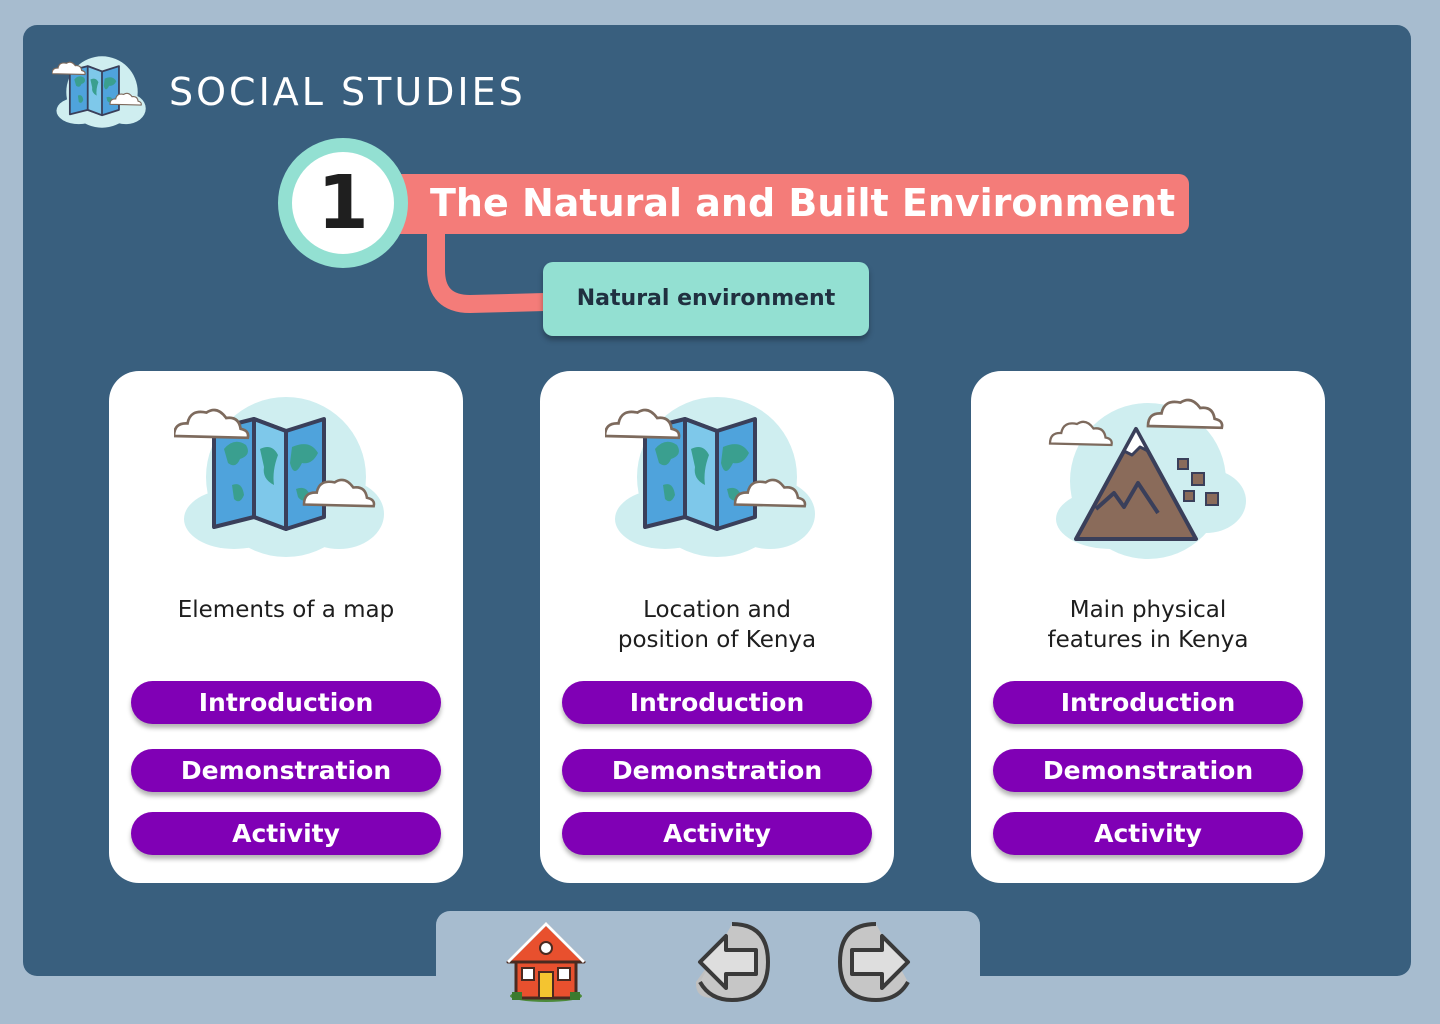  Describe the element at coordinates (706, 299) in the screenshot. I see `subtopic-label: Natural environment` at that location.